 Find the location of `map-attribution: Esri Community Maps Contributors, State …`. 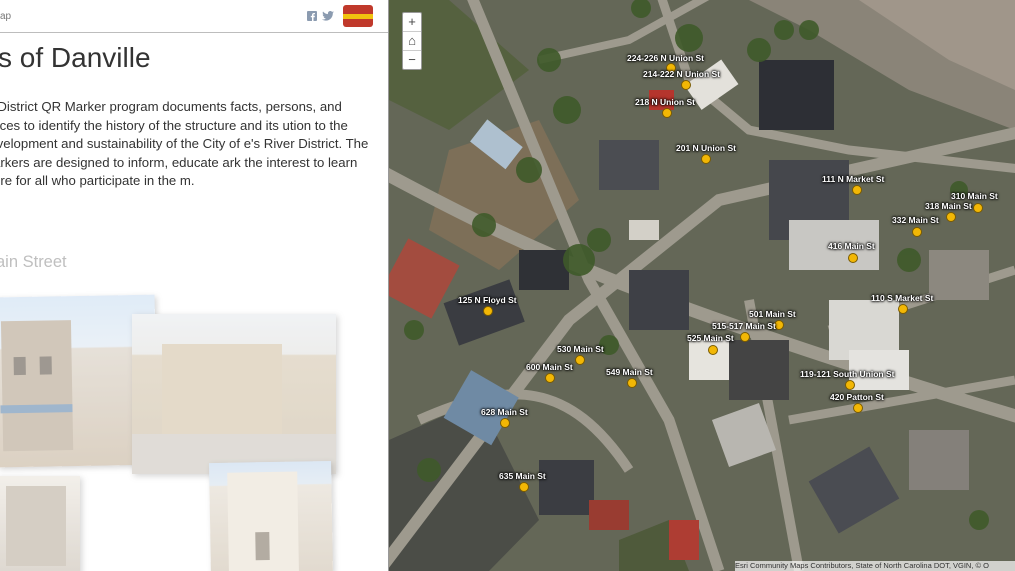

map-attribution: Esri Community Maps Contributors, State … is located at coordinates (875, 566).